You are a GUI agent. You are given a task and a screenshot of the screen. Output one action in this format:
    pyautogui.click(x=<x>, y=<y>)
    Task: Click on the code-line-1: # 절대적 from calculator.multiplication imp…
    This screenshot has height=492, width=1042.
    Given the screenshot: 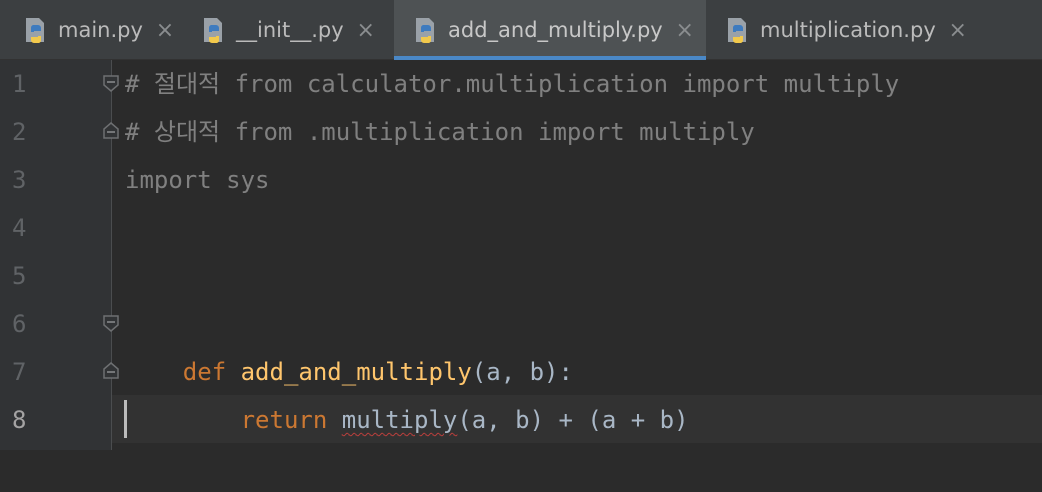 What is the action you would take?
    pyautogui.click(x=512, y=84)
    